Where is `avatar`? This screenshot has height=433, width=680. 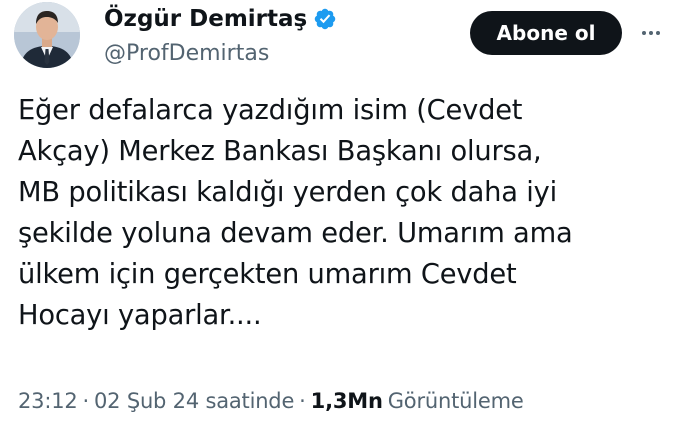 avatar is located at coordinates (47, 35).